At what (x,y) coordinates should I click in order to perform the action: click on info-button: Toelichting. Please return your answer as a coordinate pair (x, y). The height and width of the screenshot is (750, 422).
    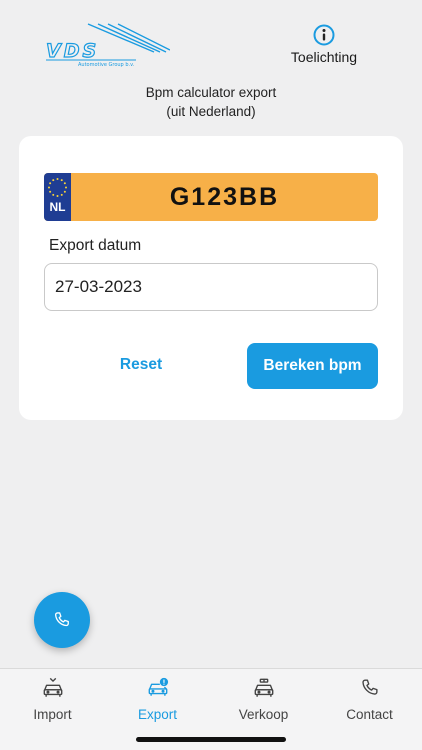
    Looking at the image, I should click on (324, 45).